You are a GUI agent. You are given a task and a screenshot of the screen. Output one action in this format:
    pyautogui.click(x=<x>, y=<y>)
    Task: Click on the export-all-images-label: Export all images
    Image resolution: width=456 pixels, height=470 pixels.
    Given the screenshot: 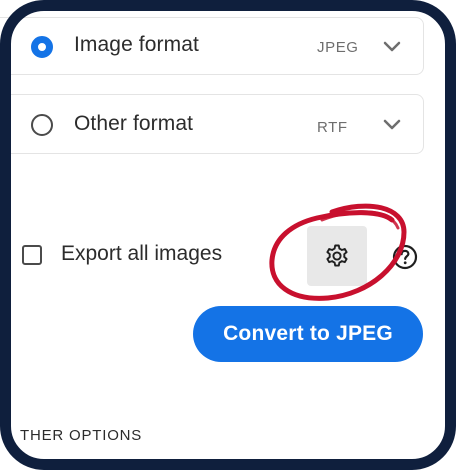 What is the action you would take?
    pyautogui.click(x=142, y=253)
    